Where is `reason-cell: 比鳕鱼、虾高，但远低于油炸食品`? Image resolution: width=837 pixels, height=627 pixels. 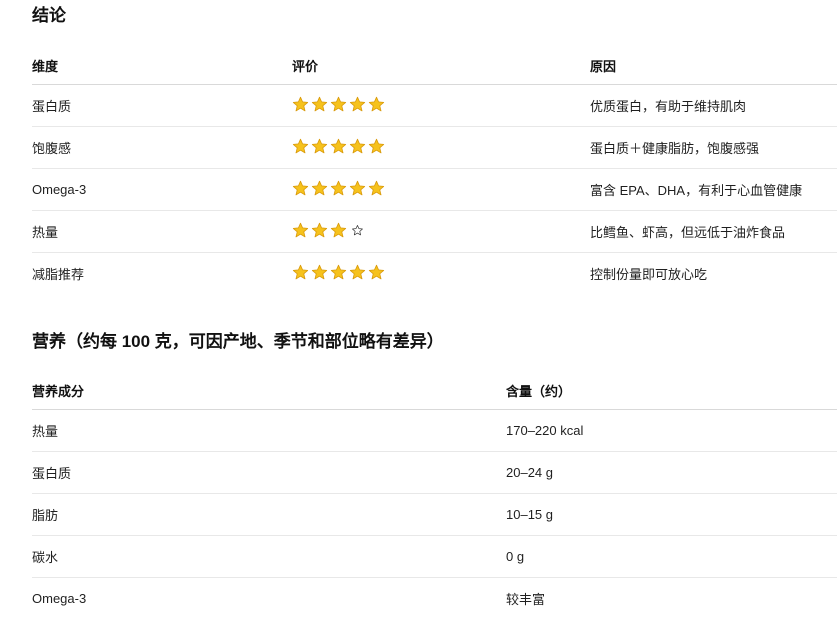 reason-cell: 比鳕鱼、虾高，但远低于油炸食品 is located at coordinates (713, 231).